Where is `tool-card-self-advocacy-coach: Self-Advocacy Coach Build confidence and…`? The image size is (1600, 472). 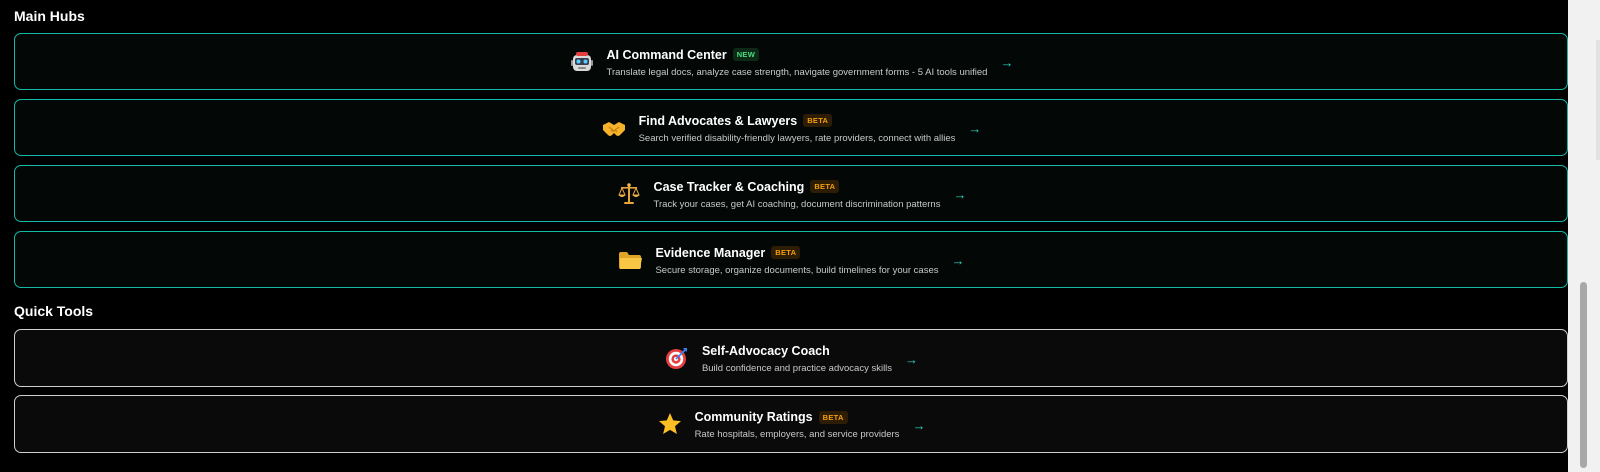 tool-card-self-advocacy-coach: Self-Advocacy Coach Build confidence and… is located at coordinates (791, 358).